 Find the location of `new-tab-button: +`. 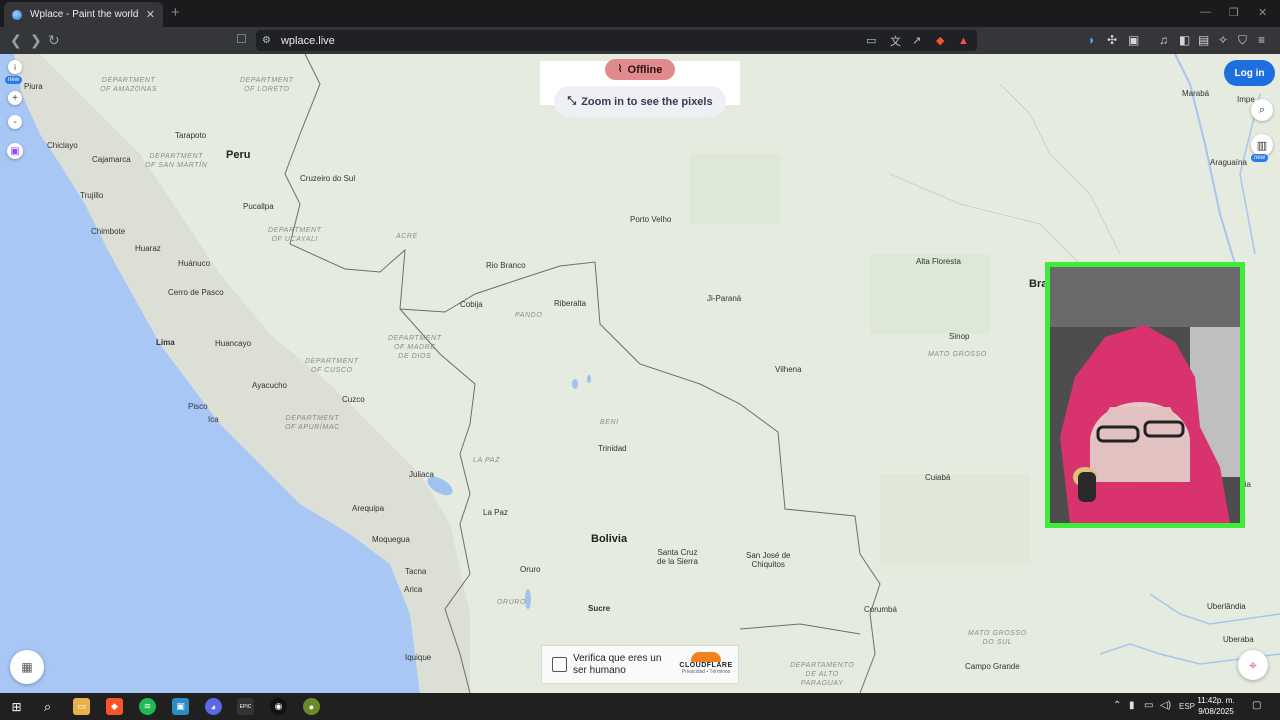

new-tab-button: + is located at coordinates (175, 12).